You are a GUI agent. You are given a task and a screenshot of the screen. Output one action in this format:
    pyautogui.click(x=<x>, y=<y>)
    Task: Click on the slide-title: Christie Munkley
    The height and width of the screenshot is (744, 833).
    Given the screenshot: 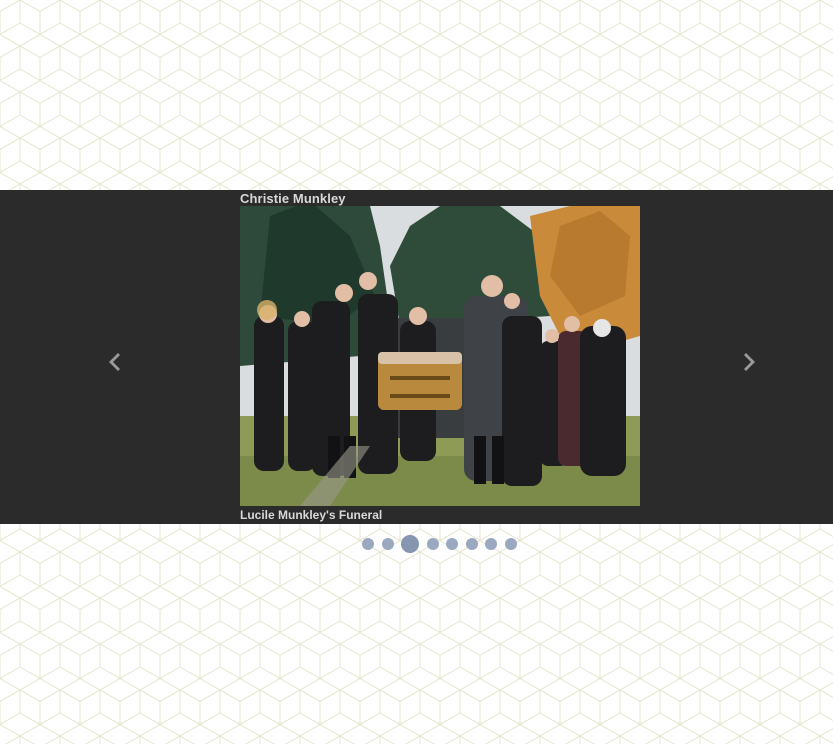 What is the action you would take?
    pyautogui.click(x=293, y=198)
    